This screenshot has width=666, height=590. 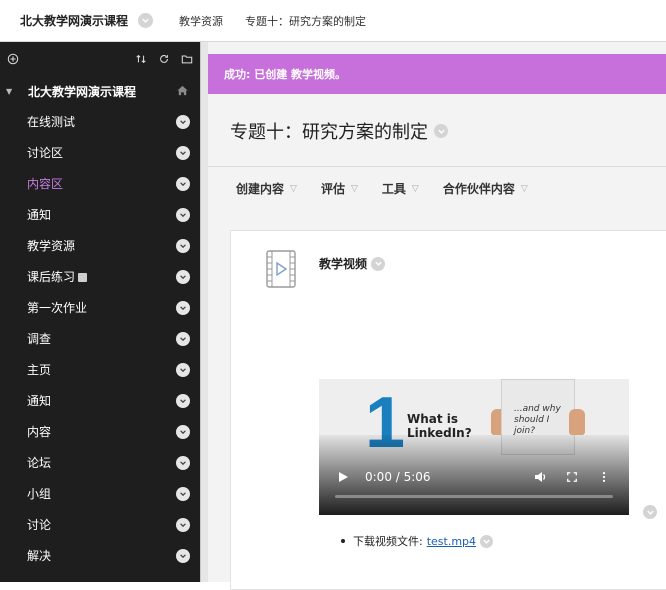 What do you see at coordinates (201, 21) in the screenshot?
I see `breadcrumb-item: 教学资源` at bounding box center [201, 21].